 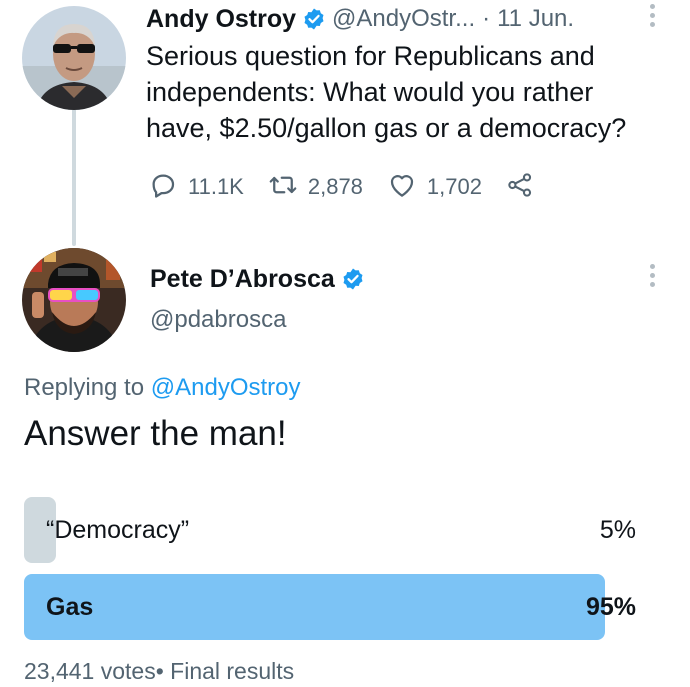 I want to click on tweet2-text: Answer the man!, so click(x=155, y=433).